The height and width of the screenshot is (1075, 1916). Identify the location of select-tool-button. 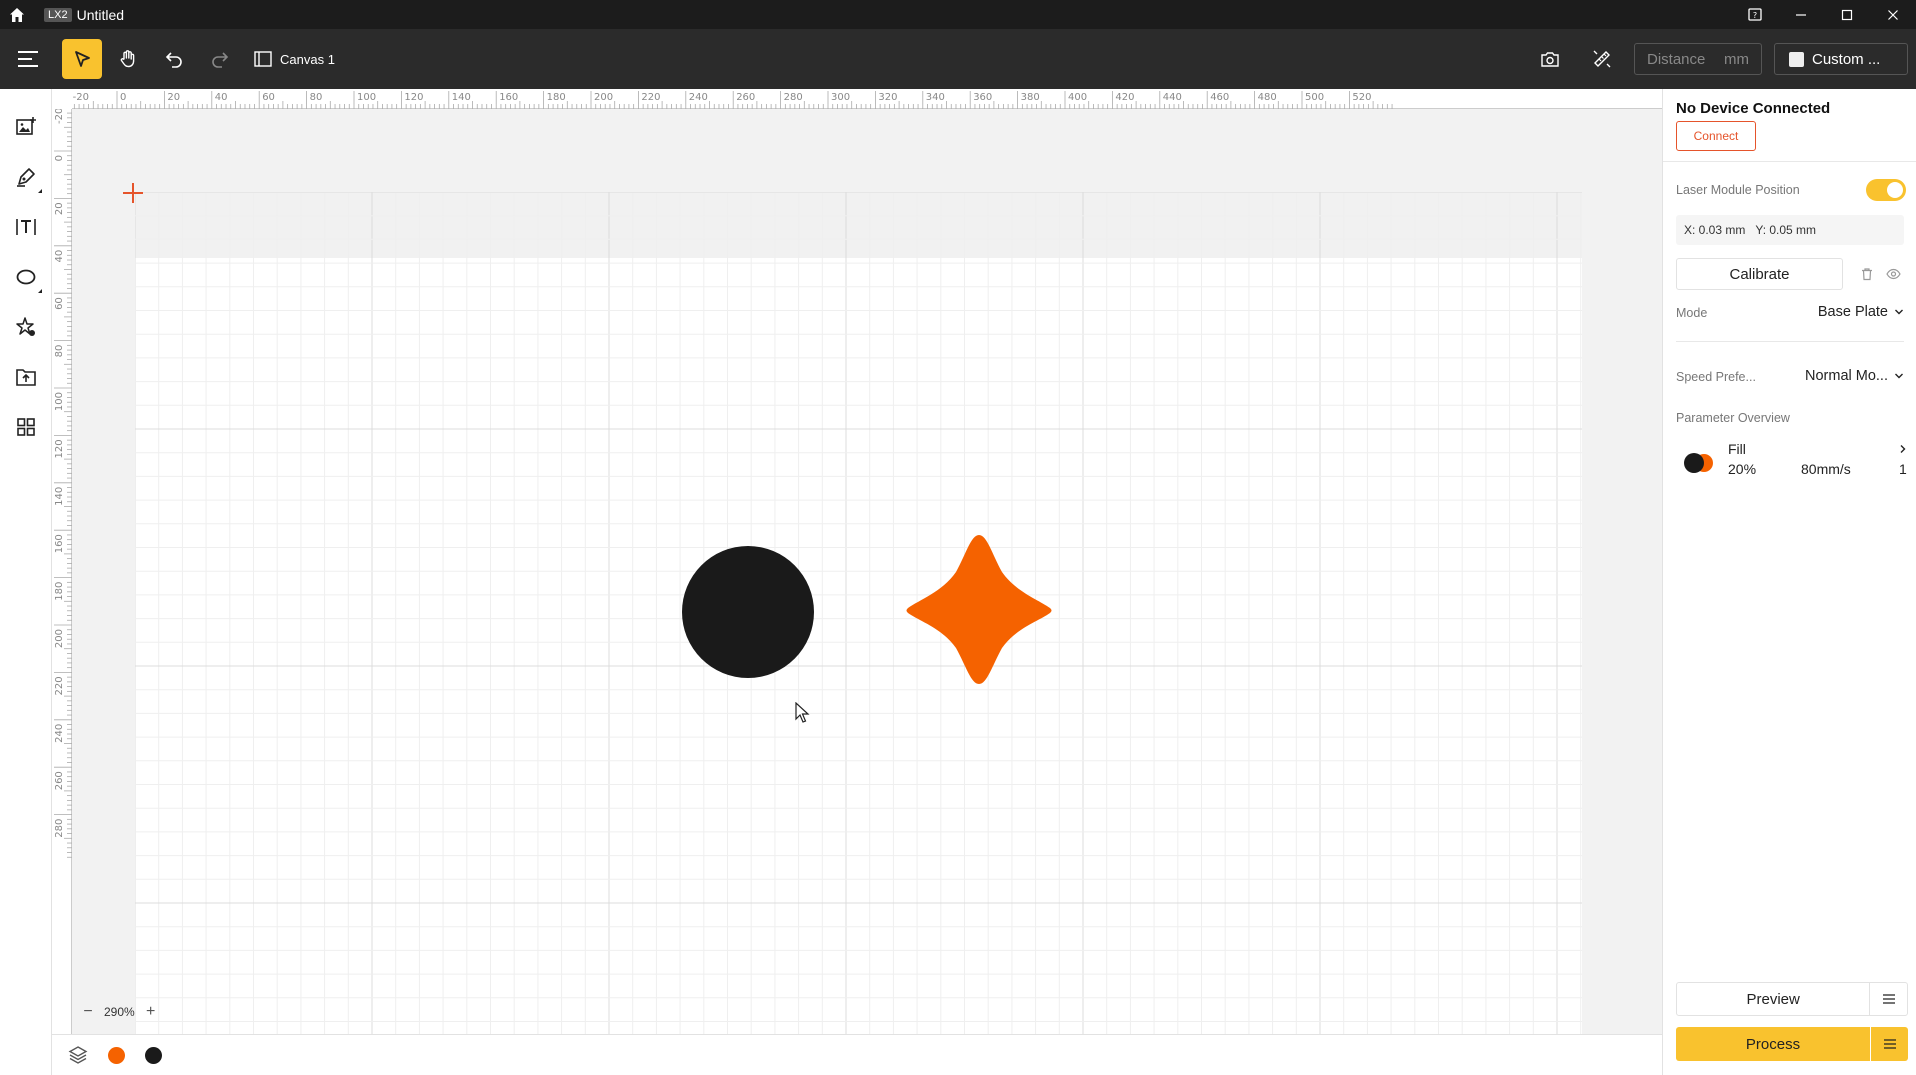
(82, 59).